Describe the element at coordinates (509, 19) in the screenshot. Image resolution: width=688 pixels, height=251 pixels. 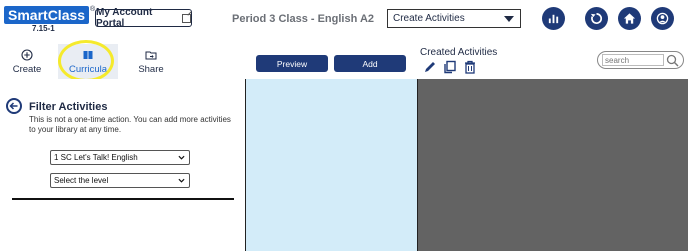
I see `caret-down-icon` at that location.